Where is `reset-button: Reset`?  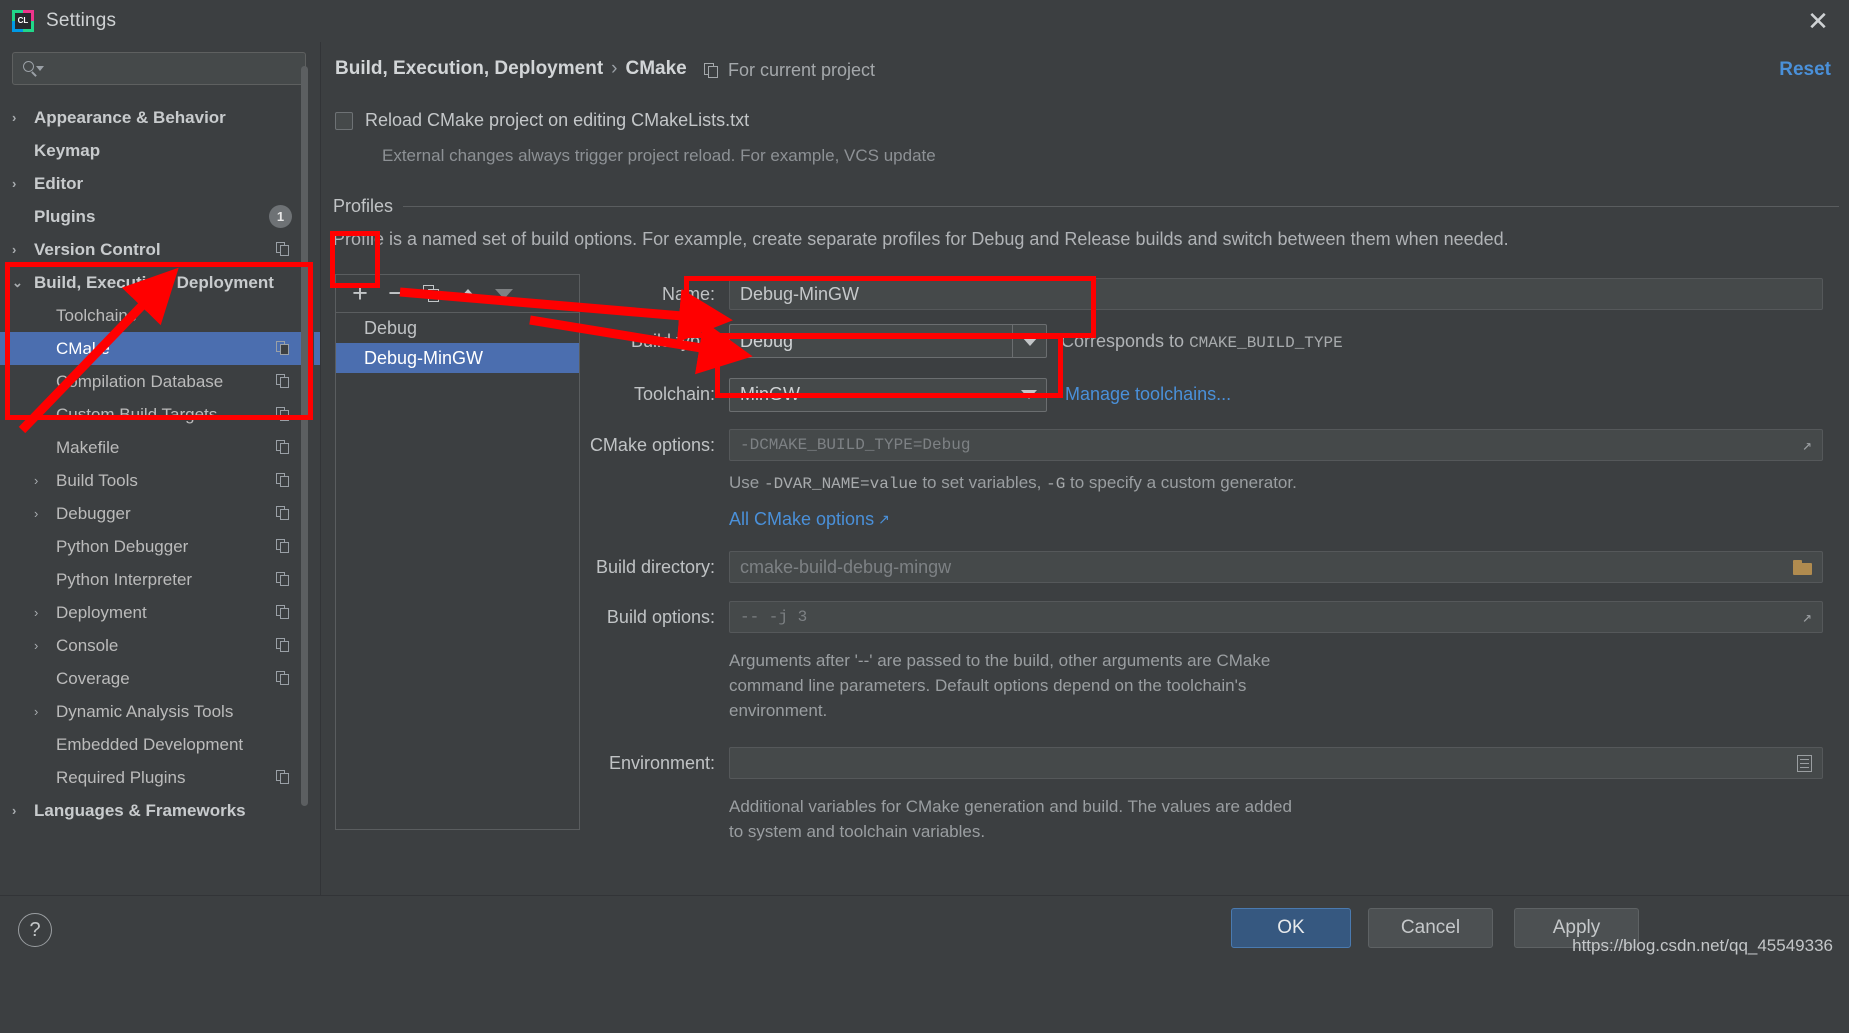 reset-button: Reset is located at coordinates (1805, 70).